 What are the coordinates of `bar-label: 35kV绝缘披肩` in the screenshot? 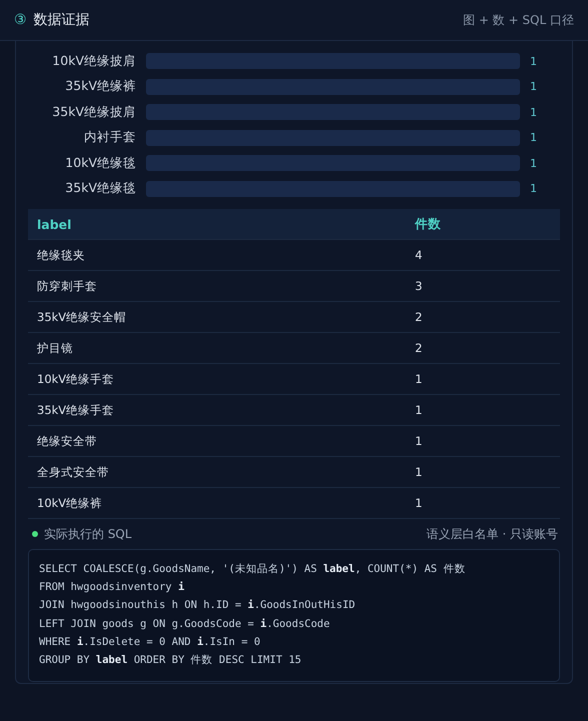 It's located at (93, 112).